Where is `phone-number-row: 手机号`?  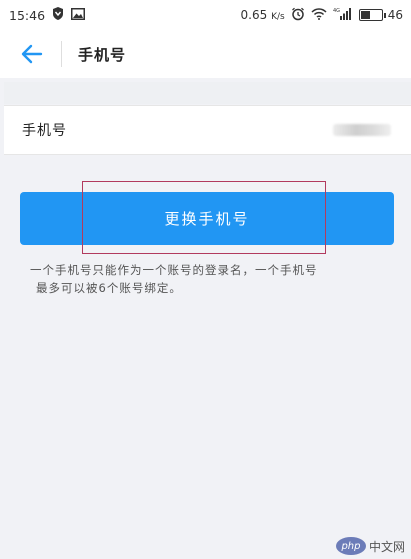 phone-number-row: 手机号 is located at coordinates (207, 130).